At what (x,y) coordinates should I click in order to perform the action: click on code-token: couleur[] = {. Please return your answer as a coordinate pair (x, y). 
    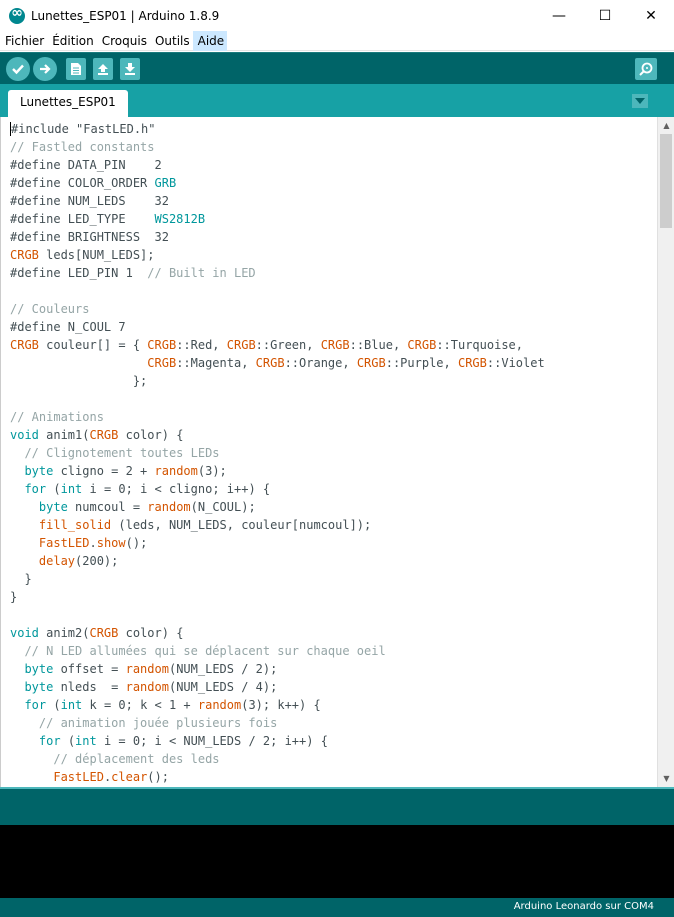
    Looking at the image, I should click on (93, 345).